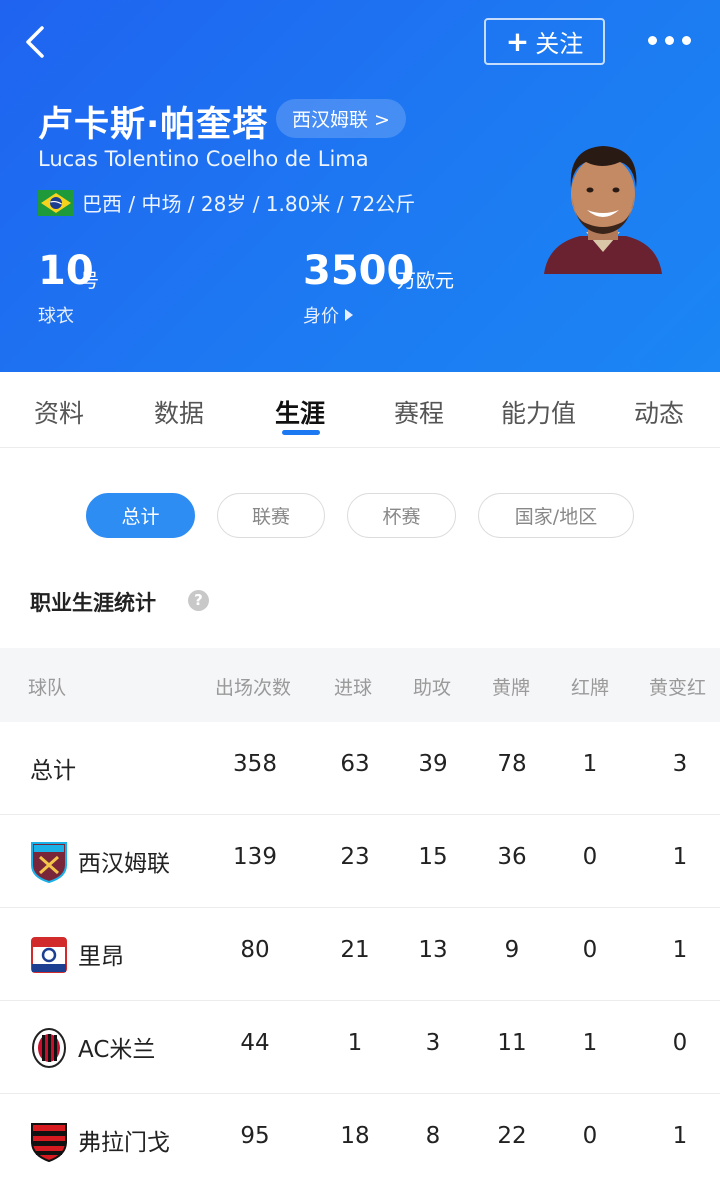  I want to click on table-row: 西汉姆联 139 23 15 36 0 1, so click(360, 861).